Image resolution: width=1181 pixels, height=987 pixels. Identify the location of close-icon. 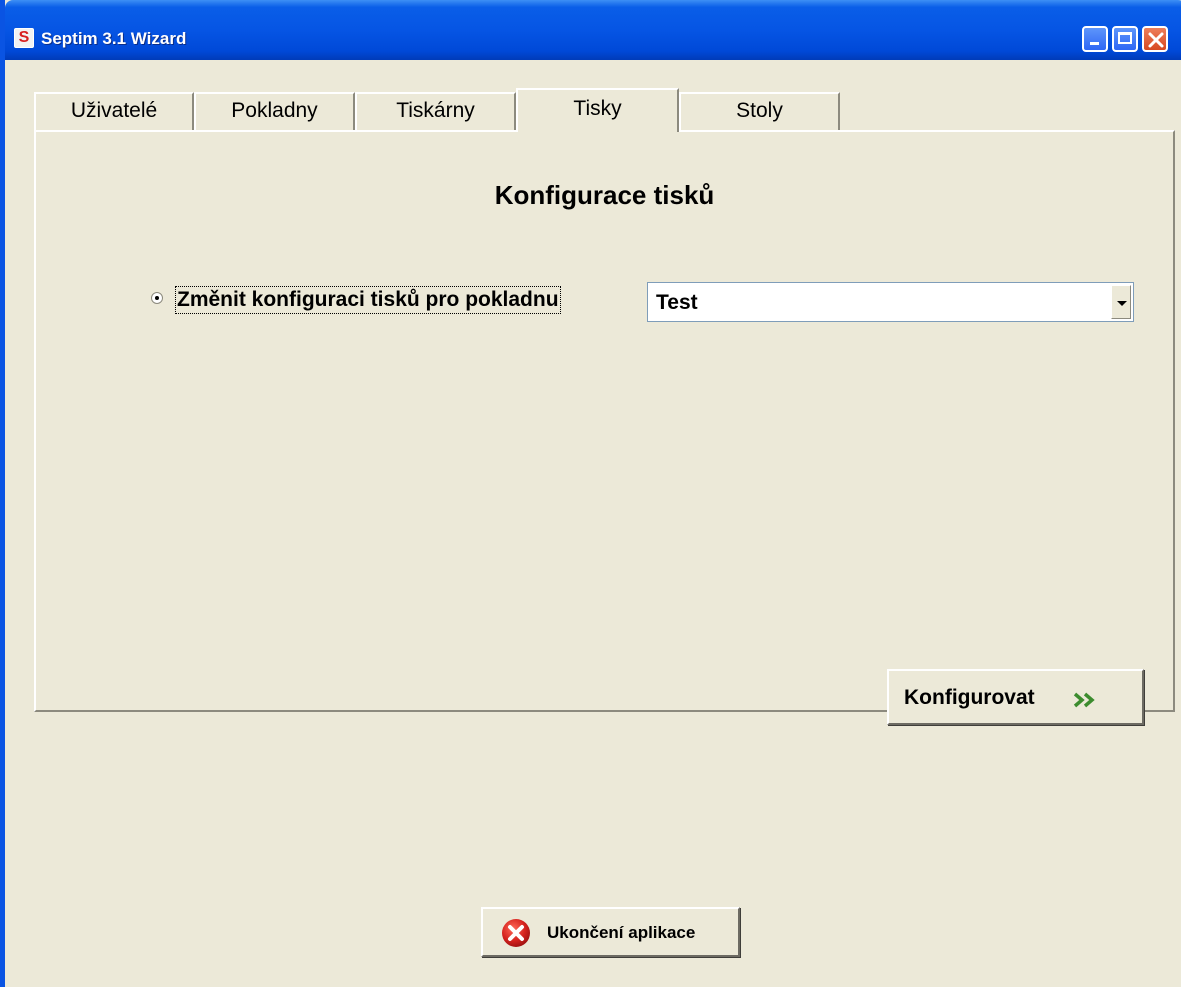
(1156, 40).